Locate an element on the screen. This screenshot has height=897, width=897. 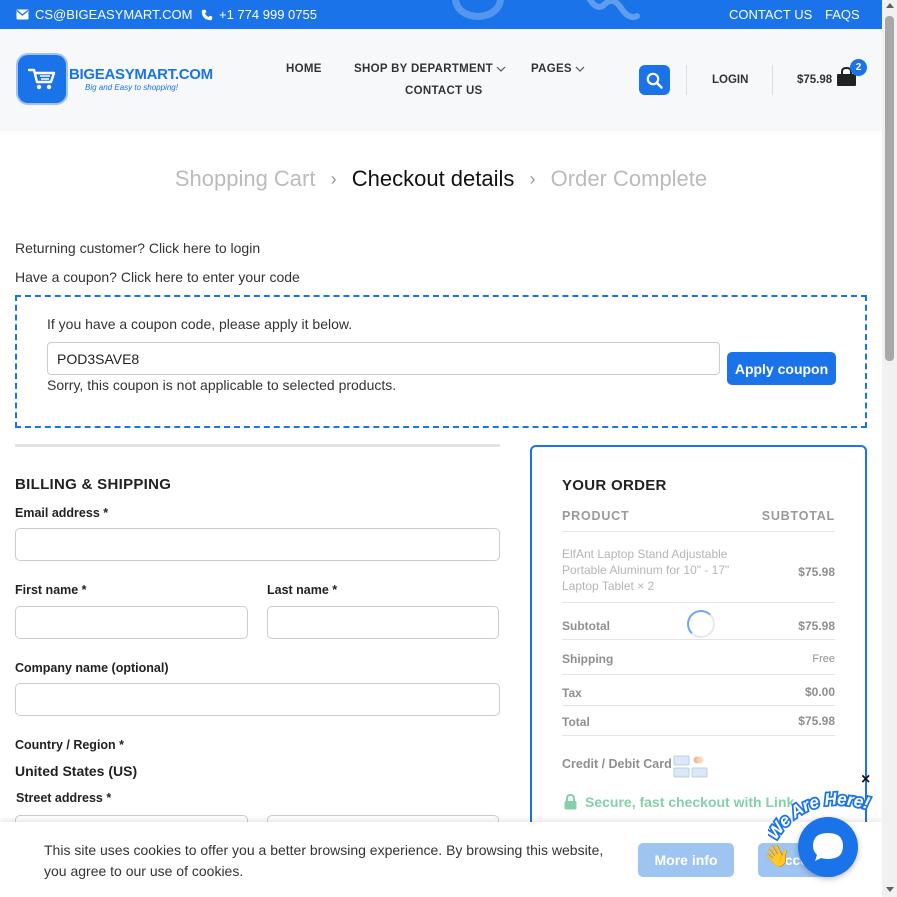
last-name-field is located at coordinates (383, 622).